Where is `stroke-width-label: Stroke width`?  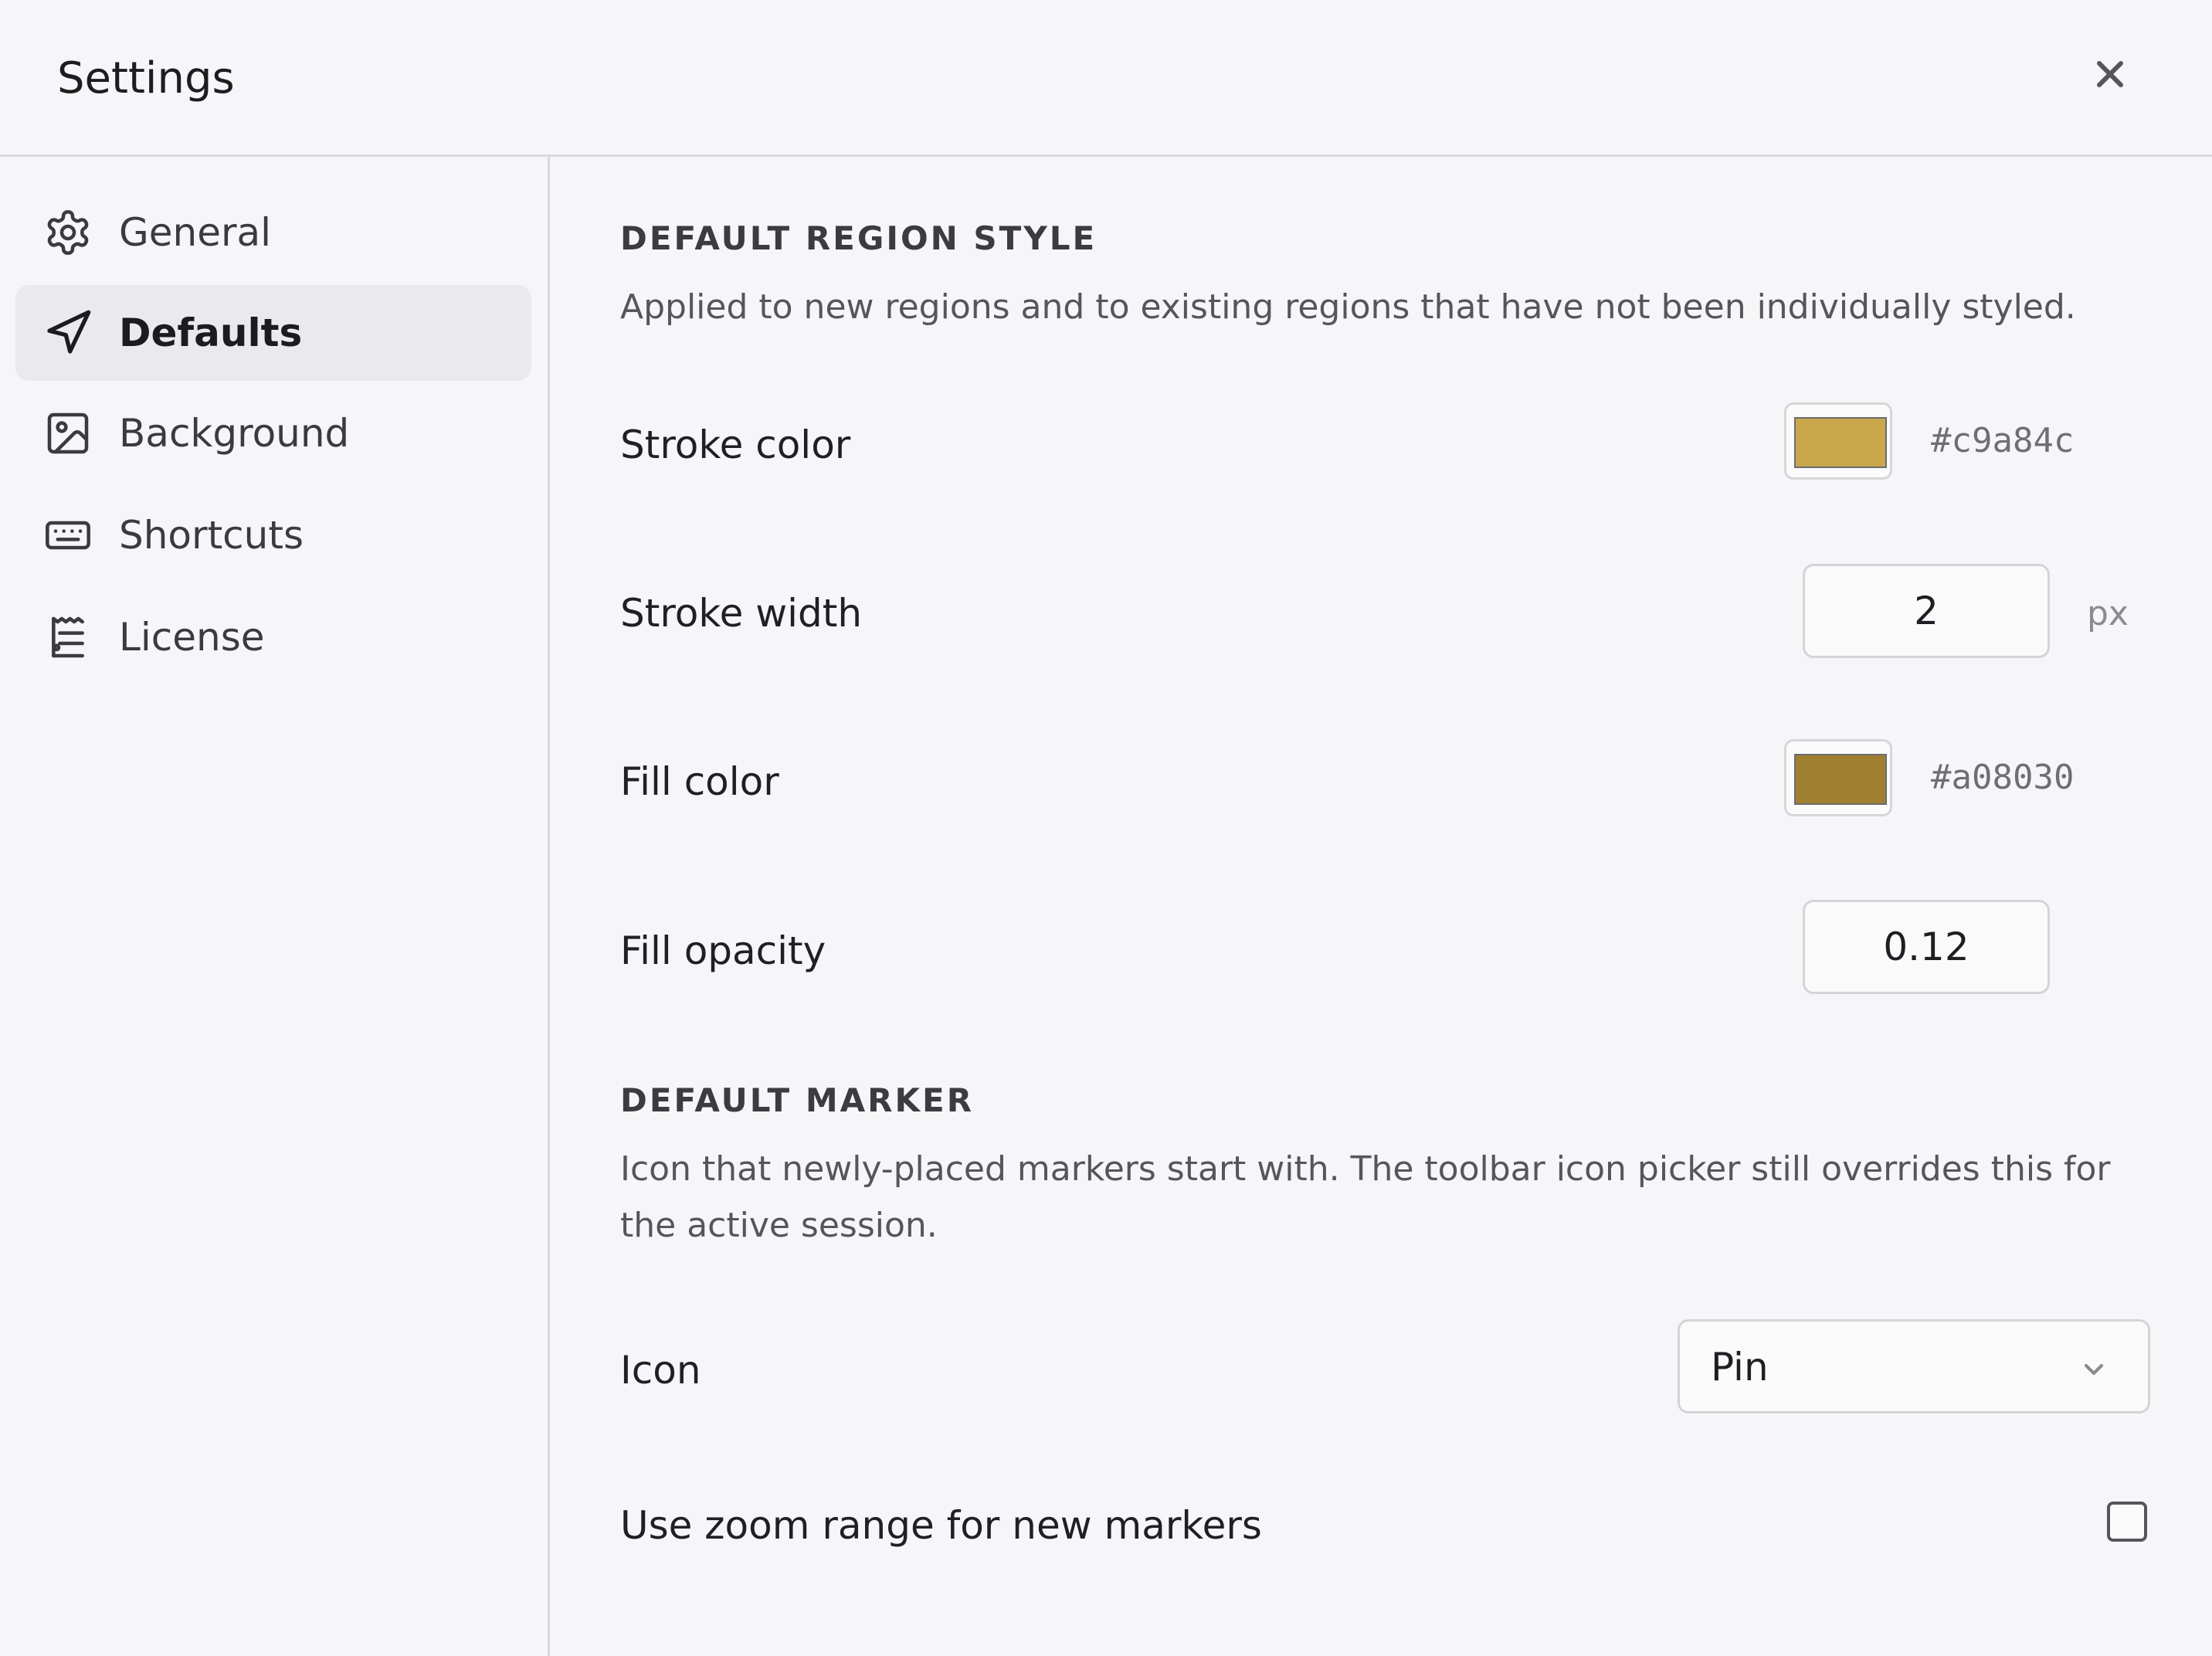 stroke-width-label: Stroke width is located at coordinates (742, 613).